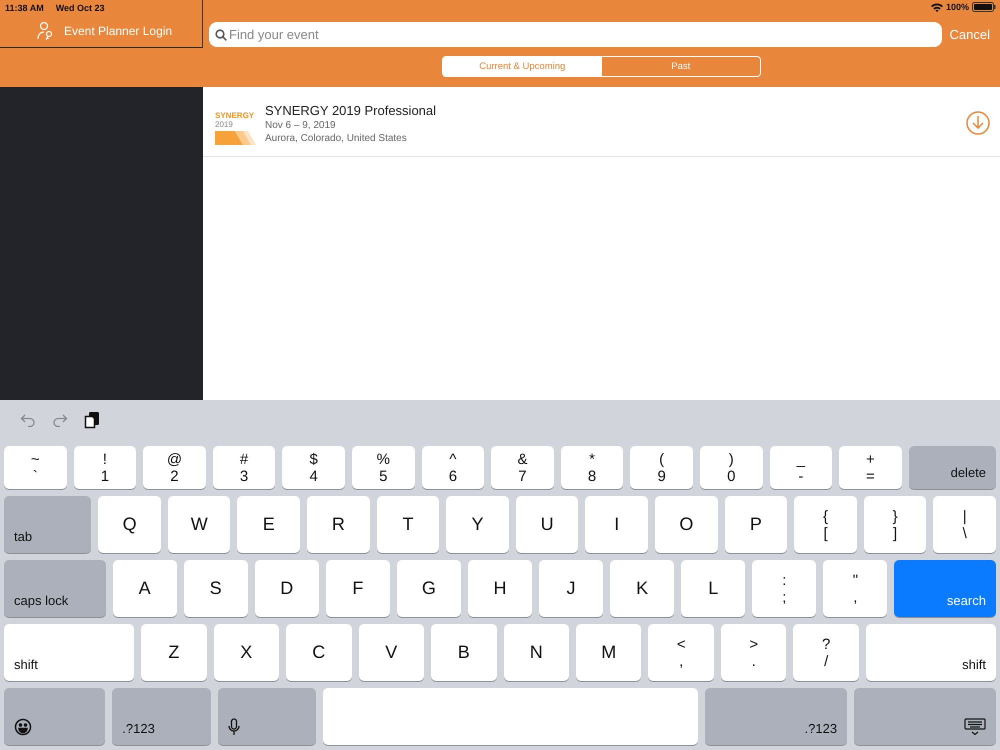  I want to click on symbol-key: | \, so click(964, 524).